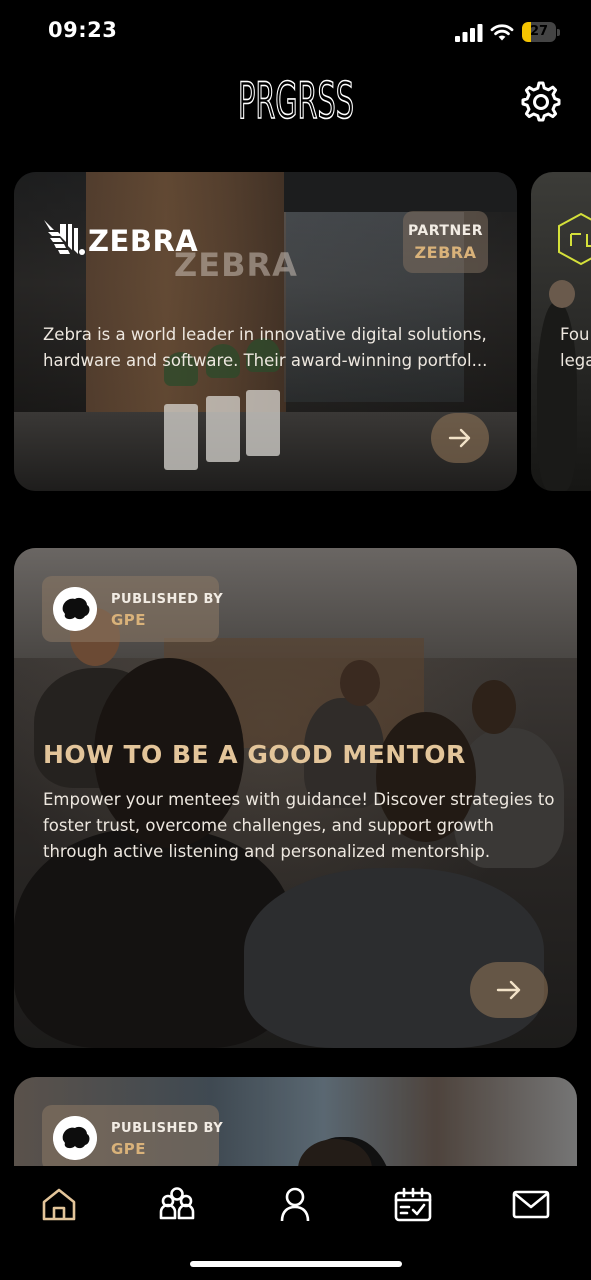 The image size is (591, 1280). I want to click on battery-level: 27, so click(539, 31).